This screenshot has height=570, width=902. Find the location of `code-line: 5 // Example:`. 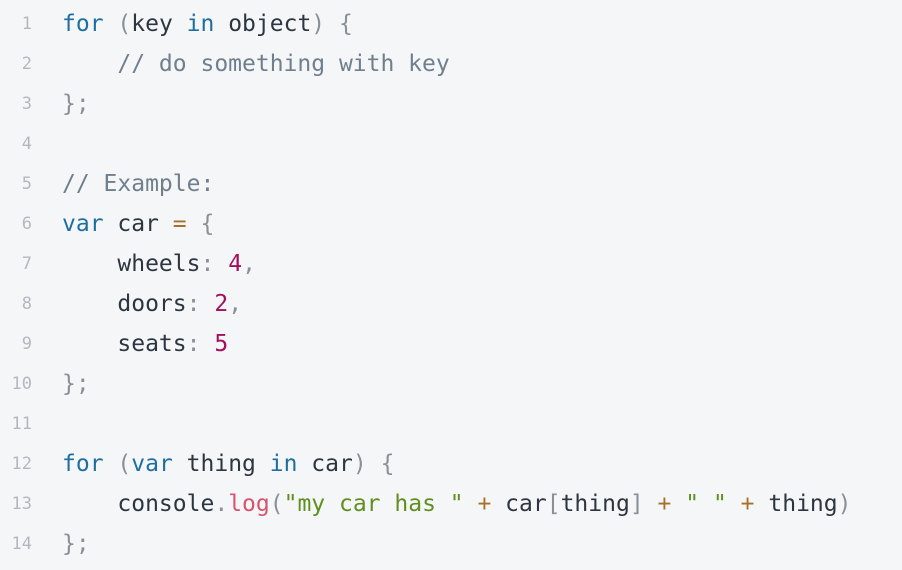

code-line: 5 // Example: is located at coordinates (451, 184).